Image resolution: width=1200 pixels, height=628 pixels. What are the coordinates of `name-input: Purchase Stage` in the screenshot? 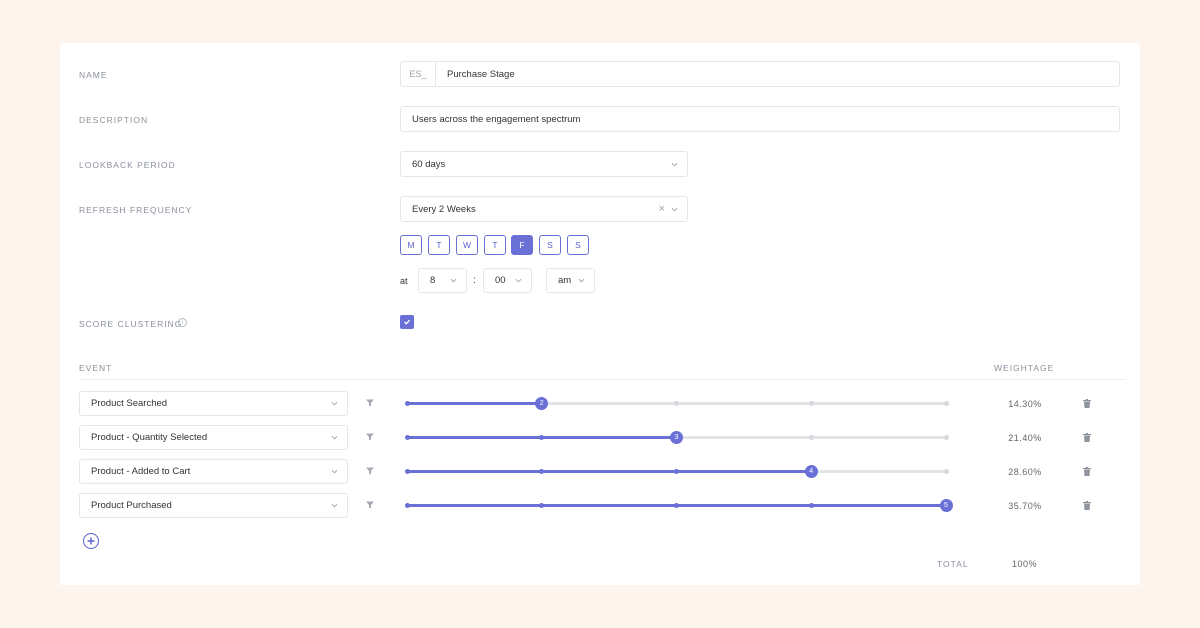 It's located at (777, 74).